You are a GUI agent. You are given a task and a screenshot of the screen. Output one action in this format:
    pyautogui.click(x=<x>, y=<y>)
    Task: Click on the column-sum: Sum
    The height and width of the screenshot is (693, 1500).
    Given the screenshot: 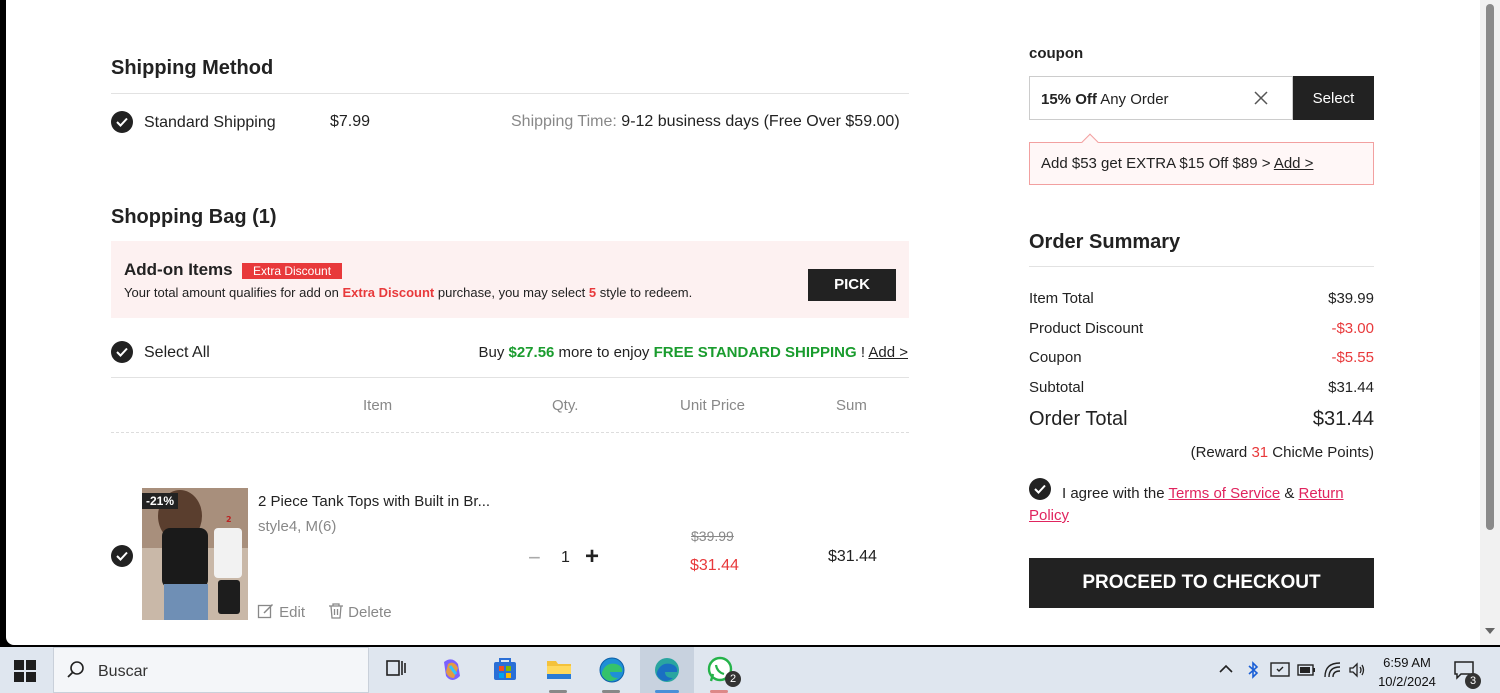 What is the action you would take?
    pyautogui.click(x=851, y=405)
    